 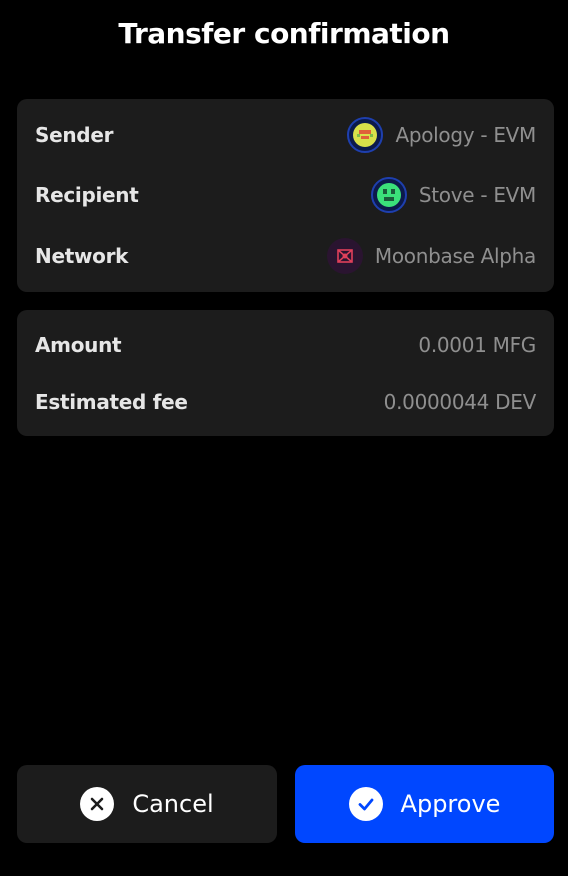 What do you see at coordinates (388, 195) in the screenshot?
I see `recipient-avatar-icon` at bounding box center [388, 195].